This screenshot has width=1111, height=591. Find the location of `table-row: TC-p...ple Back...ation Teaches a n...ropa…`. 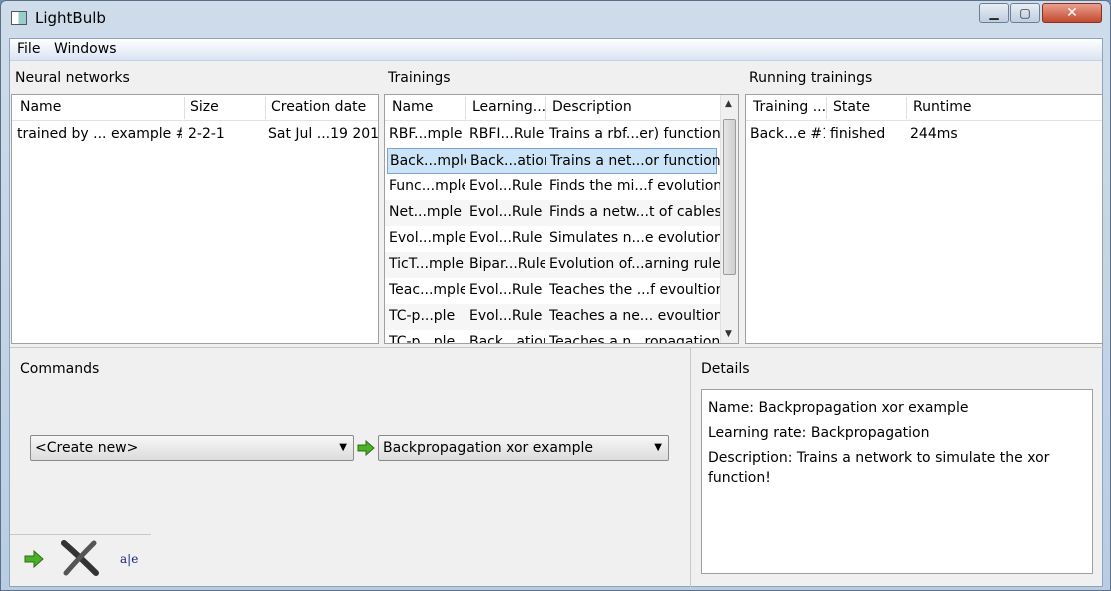

table-row: TC-p...ple Back...ation Teaches a n...ropa… is located at coordinates (561, 337).